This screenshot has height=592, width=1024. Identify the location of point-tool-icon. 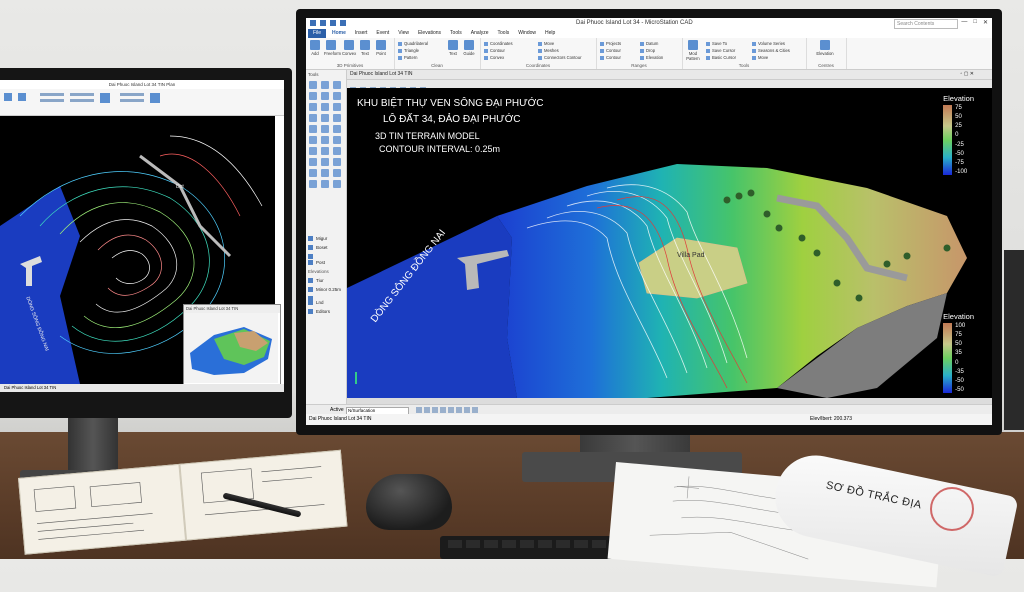
(325, 151).